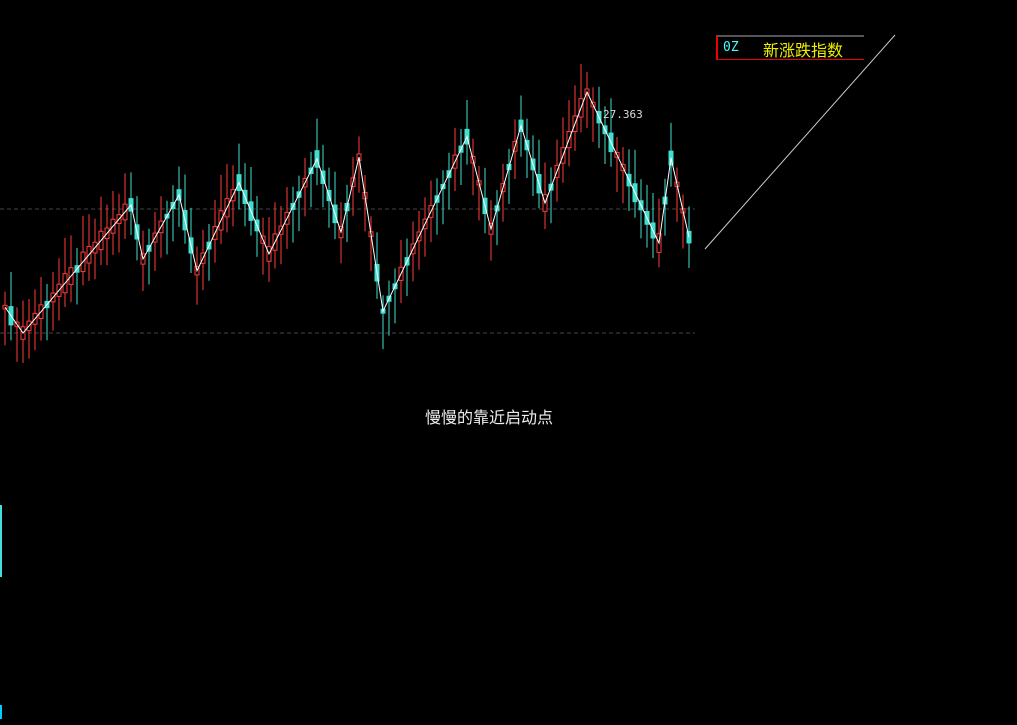 This screenshot has height=725, width=1017. What do you see at coordinates (731, 47) in the screenshot?
I see `indicator-code: 0Z` at bounding box center [731, 47].